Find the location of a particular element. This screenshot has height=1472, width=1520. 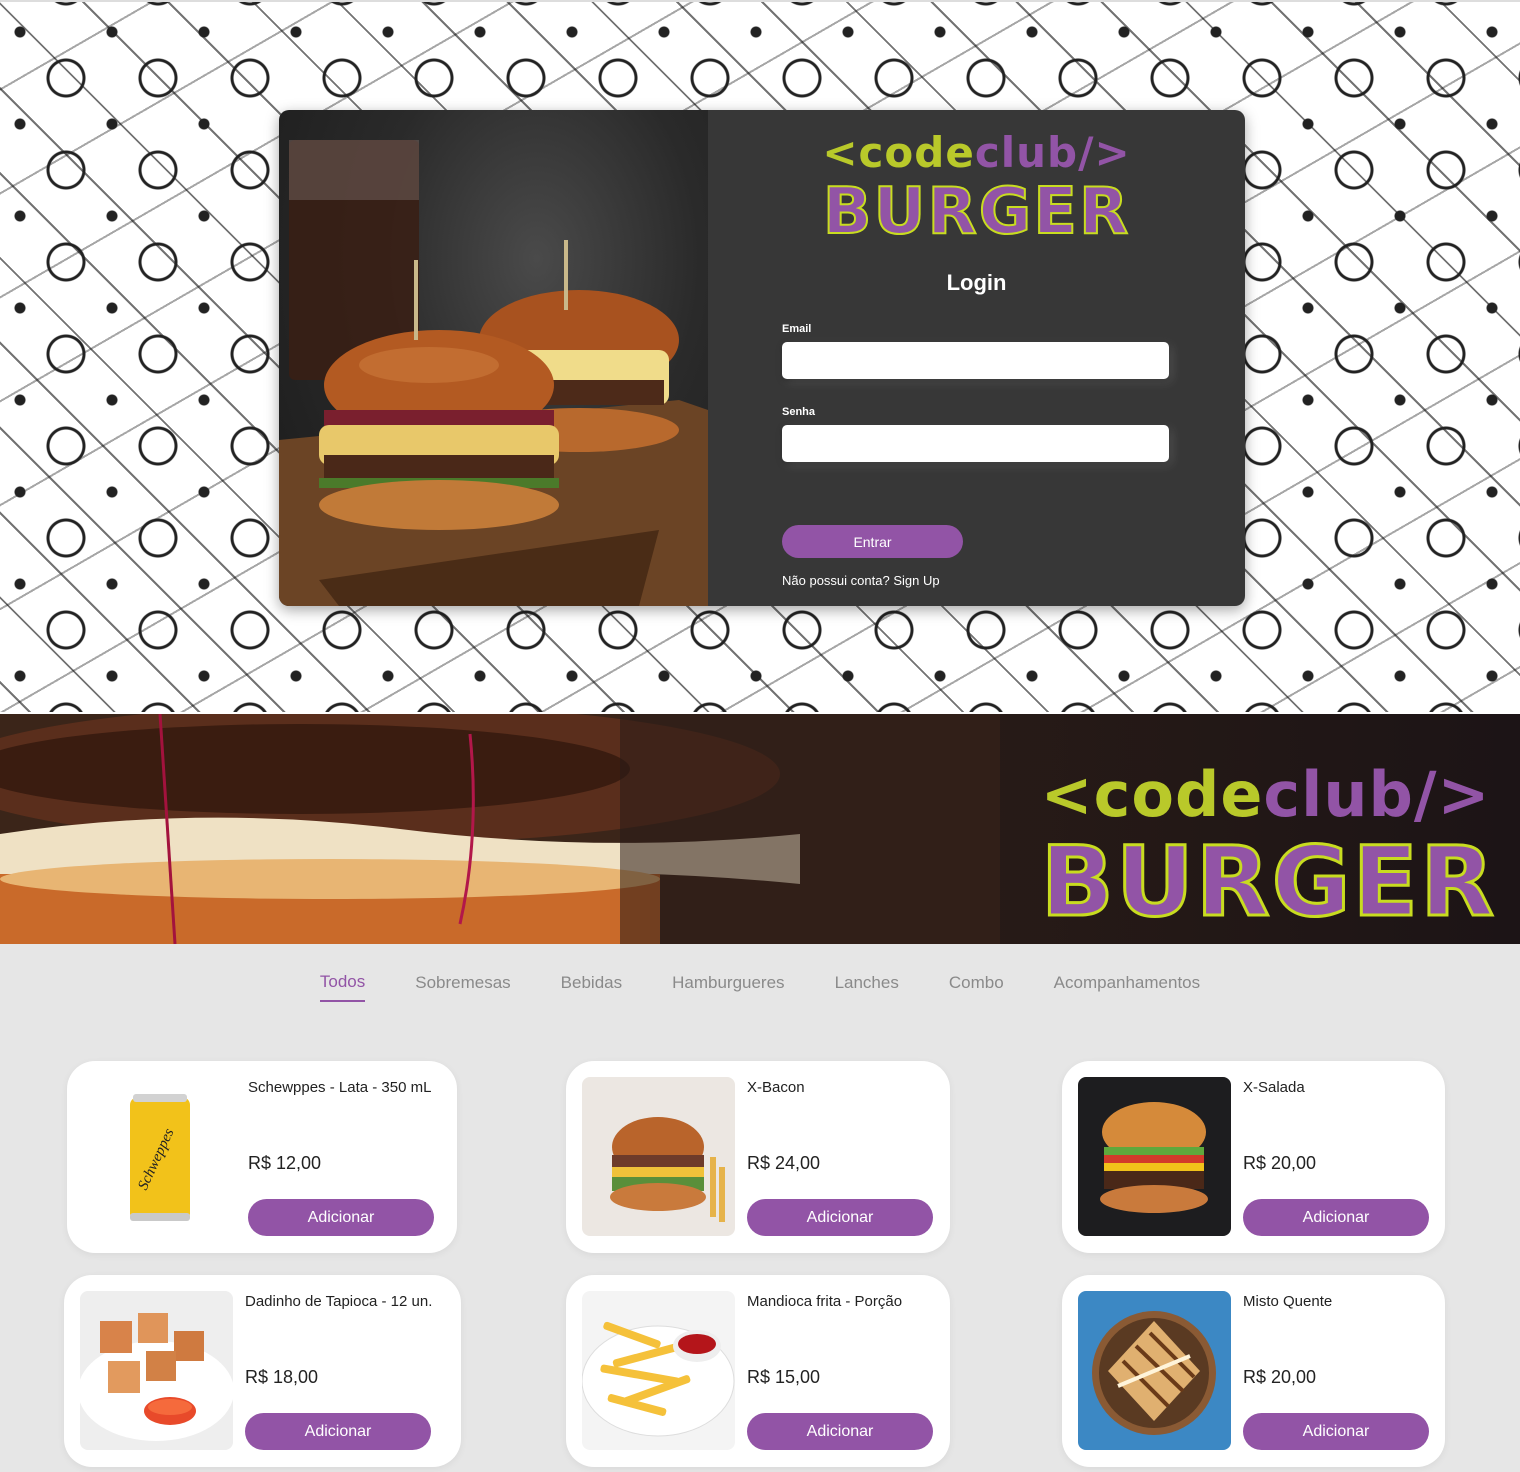

logo-code-suffix: club/> is located at coordinates (1052, 152).